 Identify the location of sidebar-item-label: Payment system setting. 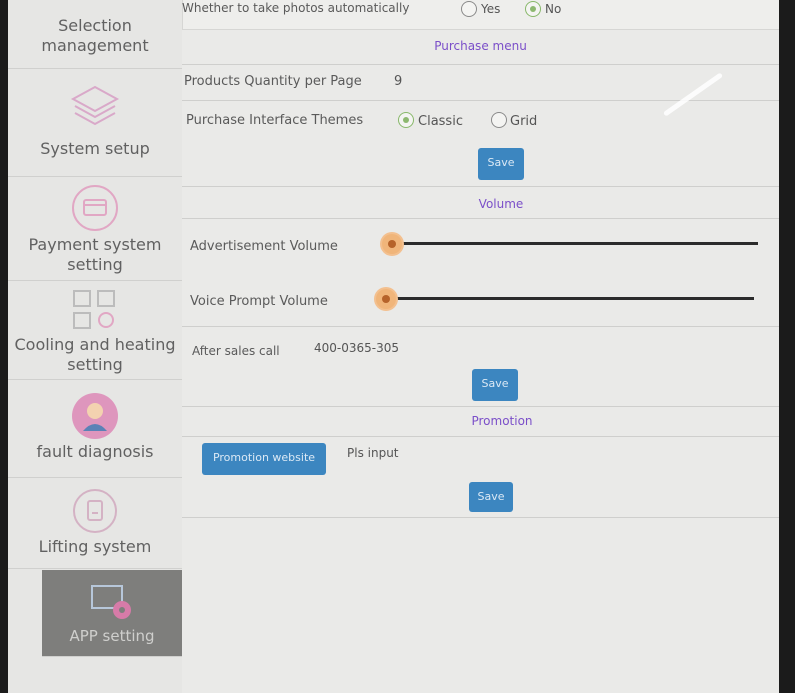
(95, 254).